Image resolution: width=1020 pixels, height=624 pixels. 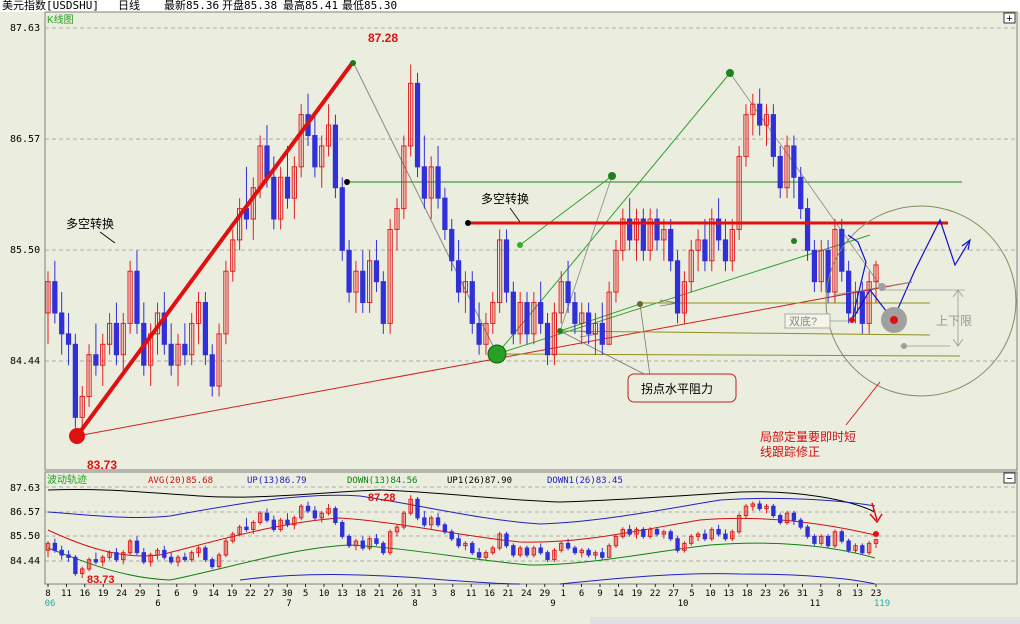 I want to click on legend-up: UP(13)86.79, so click(x=277, y=481).